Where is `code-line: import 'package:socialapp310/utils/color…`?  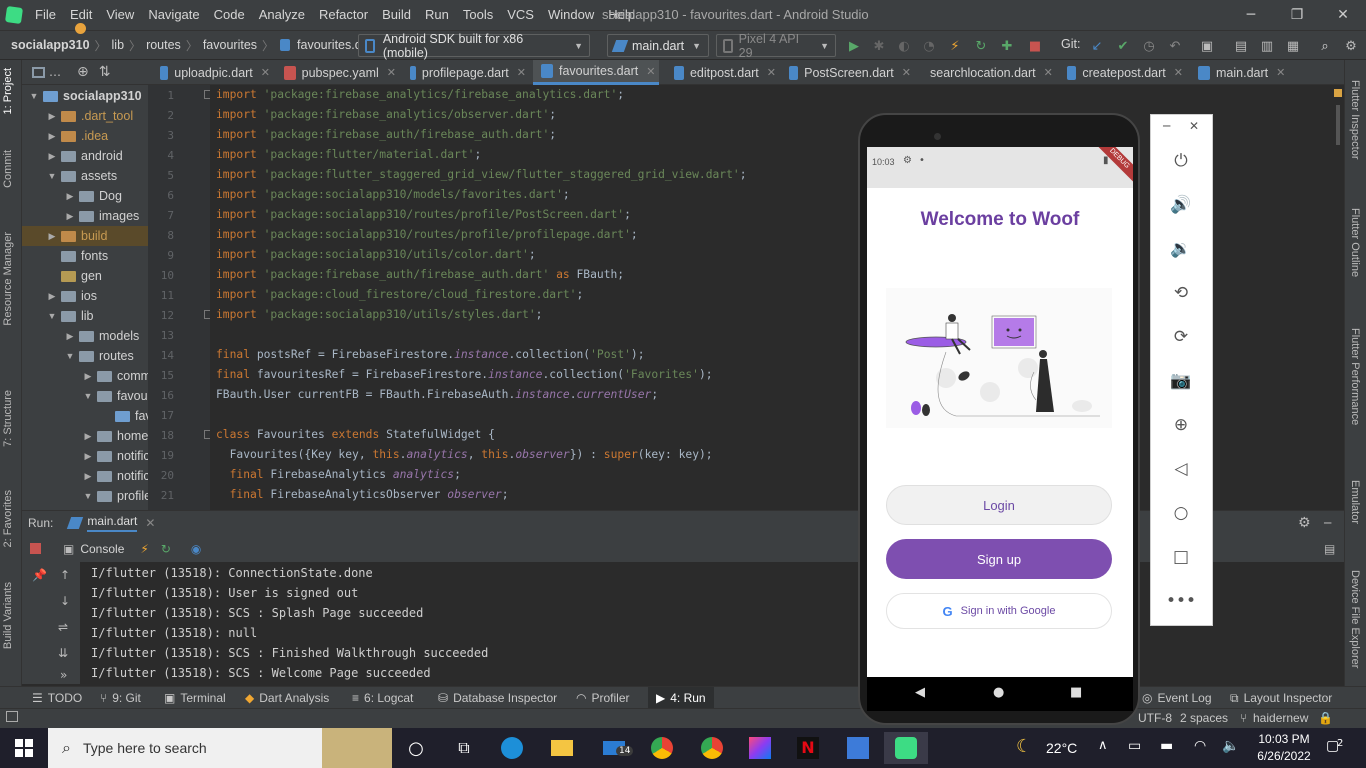
code-line: import 'package:socialapp310/utils/color… is located at coordinates (376, 255).